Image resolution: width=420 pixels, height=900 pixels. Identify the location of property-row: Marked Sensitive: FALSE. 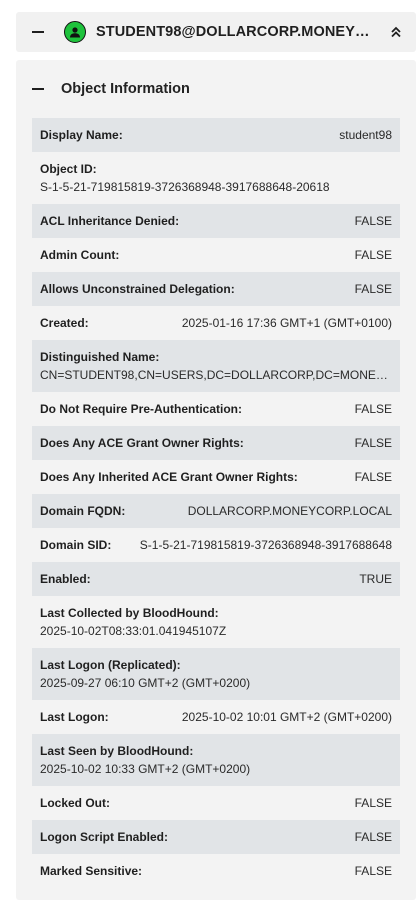
(216, 871).